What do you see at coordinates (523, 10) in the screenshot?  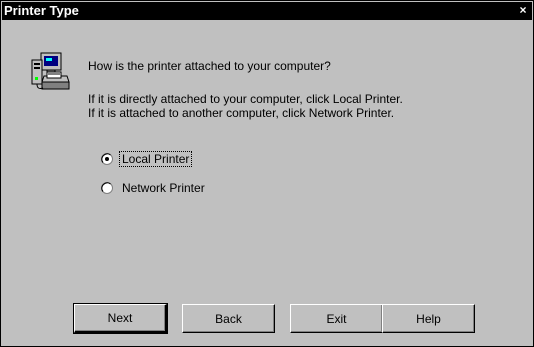 I see `close-icon: ×` at bounding box center [523, 10].